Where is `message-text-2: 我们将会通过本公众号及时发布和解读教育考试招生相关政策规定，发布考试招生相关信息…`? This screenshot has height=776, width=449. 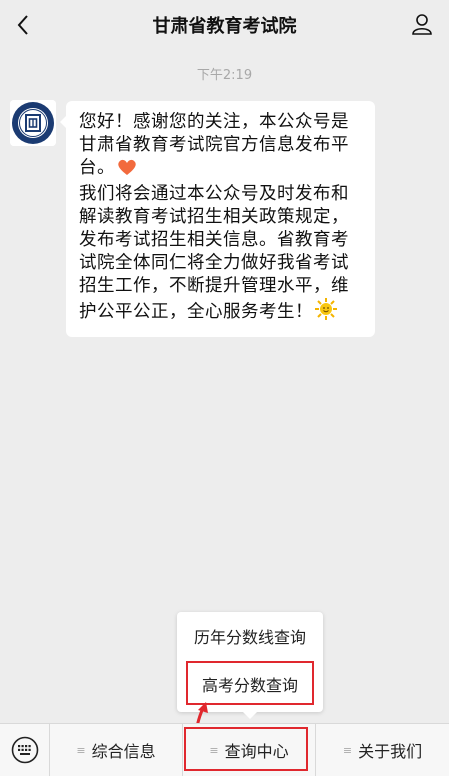 message-text-2: 我们将会通过本公众号及时发布和解读教育考试招生相关政策规定，发布考试招生相关信息… is located at coordinates (222, 255).